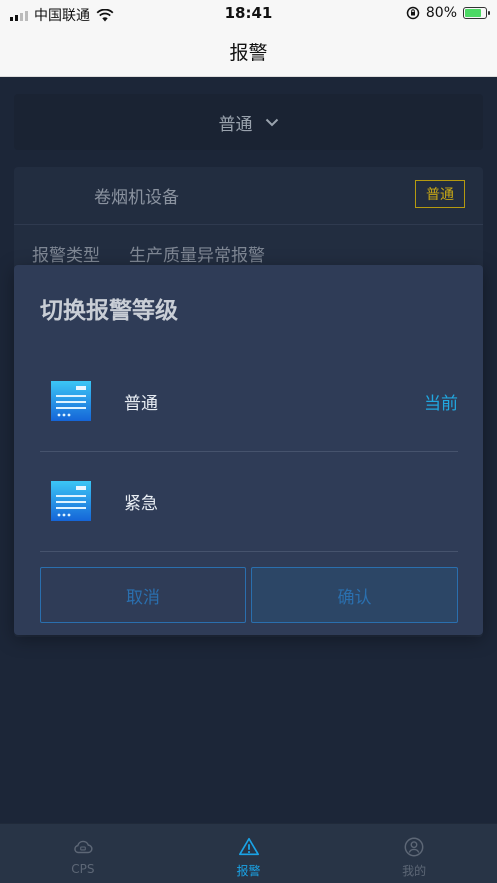 The image size is (497, 883). Describe the element at coordinates (83, 847) in the screenshot. I see `cloud-icon` at that location.